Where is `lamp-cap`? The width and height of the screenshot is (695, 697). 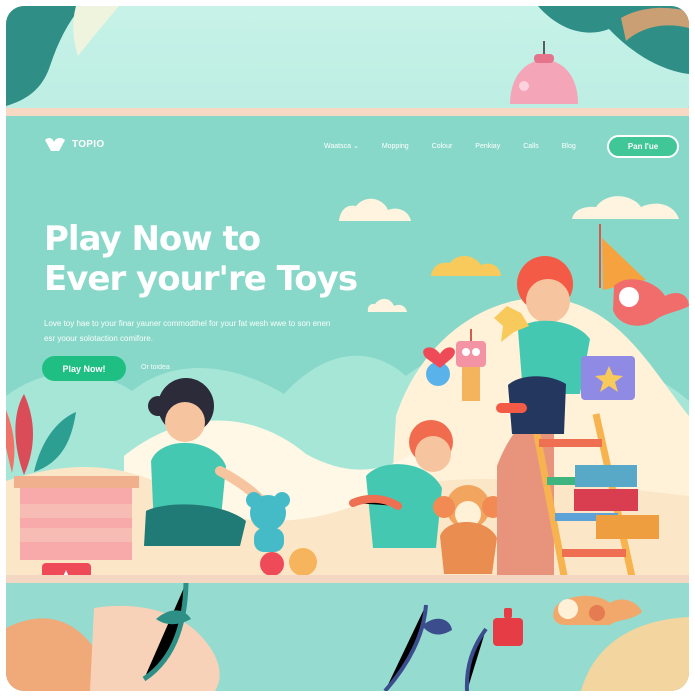
lamp-cap is located at coordinates (544, 58).